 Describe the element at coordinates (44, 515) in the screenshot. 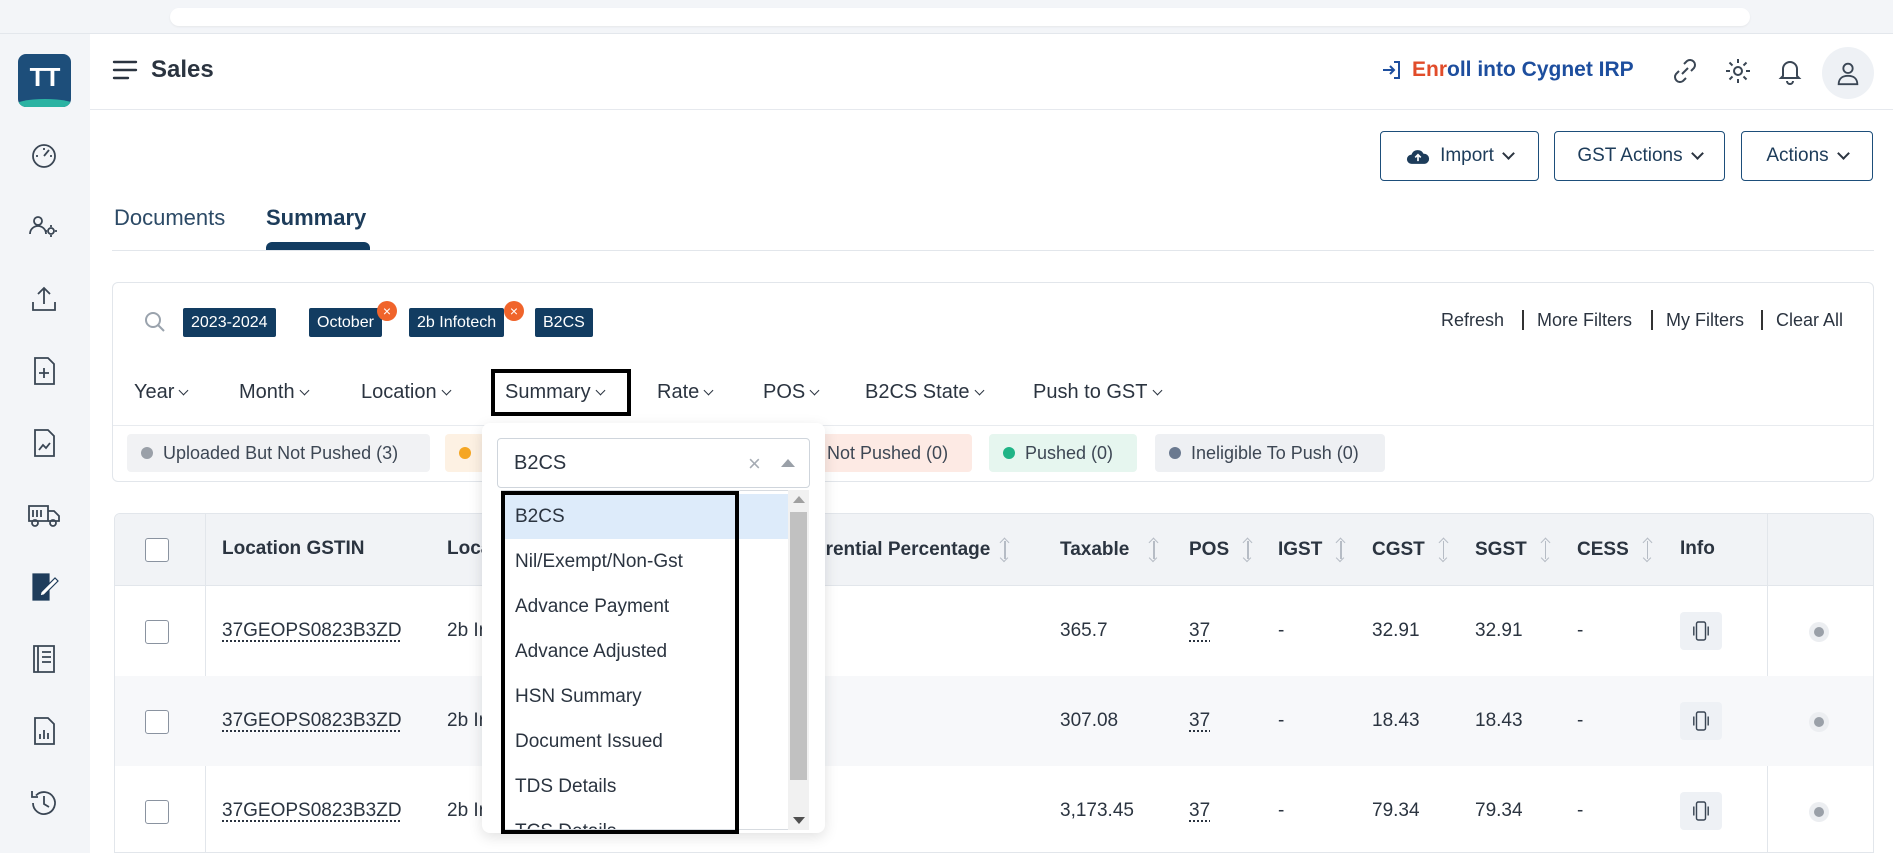

I see `truck-icon` at that location.